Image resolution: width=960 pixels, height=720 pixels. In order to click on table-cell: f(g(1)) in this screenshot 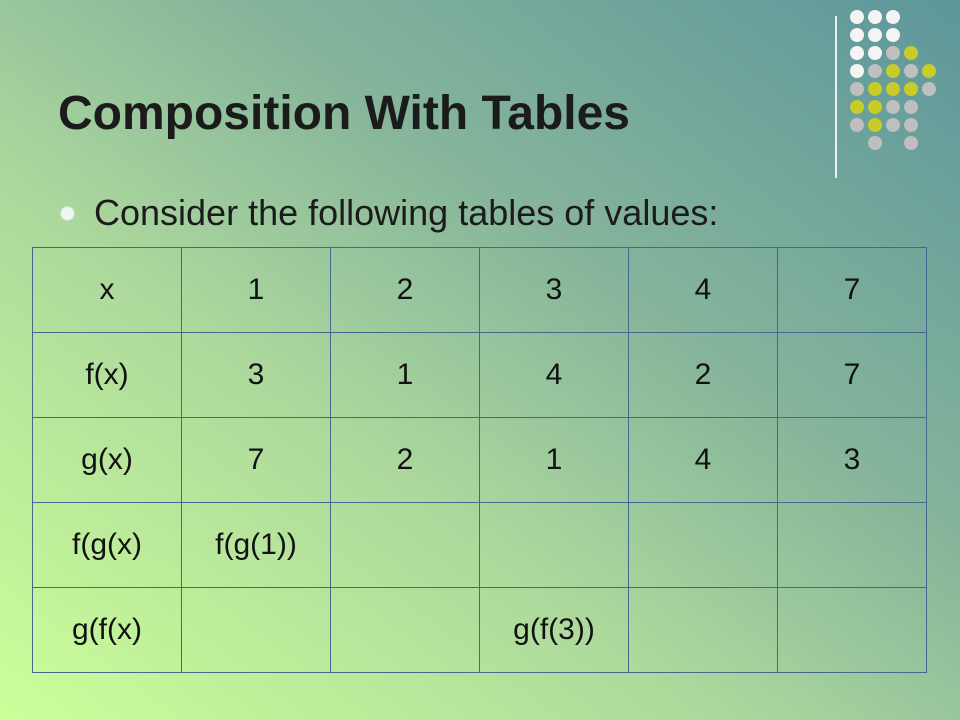, I will do `click(256, 545)`.